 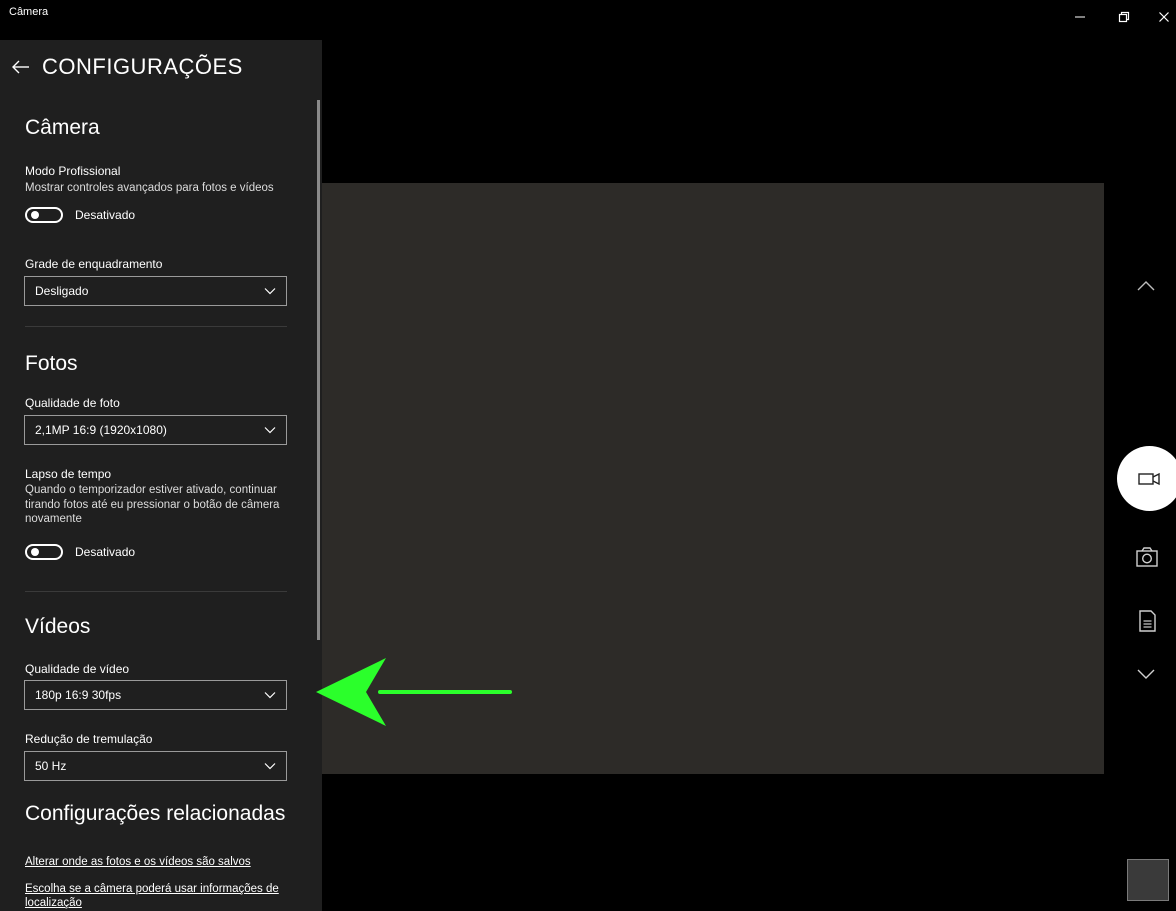 I want to click on video-camera-icon, so click(x=1148, y=478).